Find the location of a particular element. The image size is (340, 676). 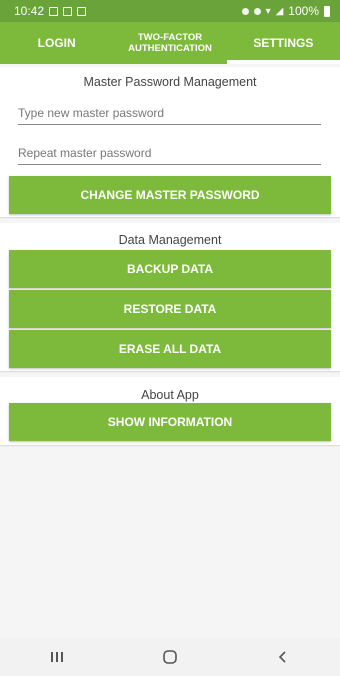

recent-apps-button is located at coordinates (57, 657).